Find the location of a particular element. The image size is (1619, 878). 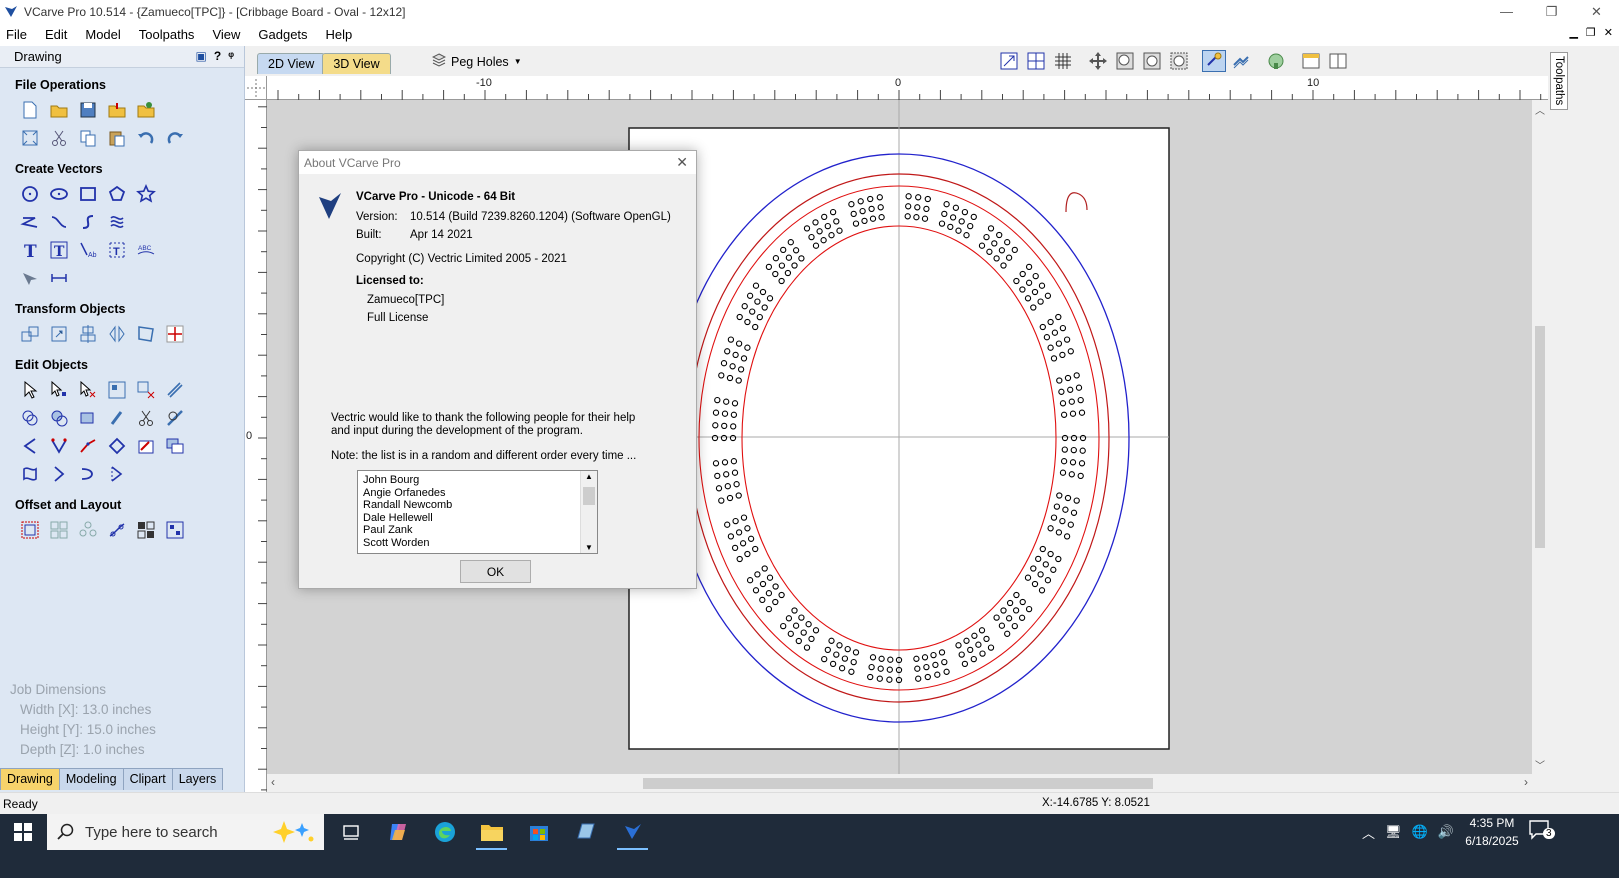

maximize-button: ❐ is located at coordinates (1551, 11).